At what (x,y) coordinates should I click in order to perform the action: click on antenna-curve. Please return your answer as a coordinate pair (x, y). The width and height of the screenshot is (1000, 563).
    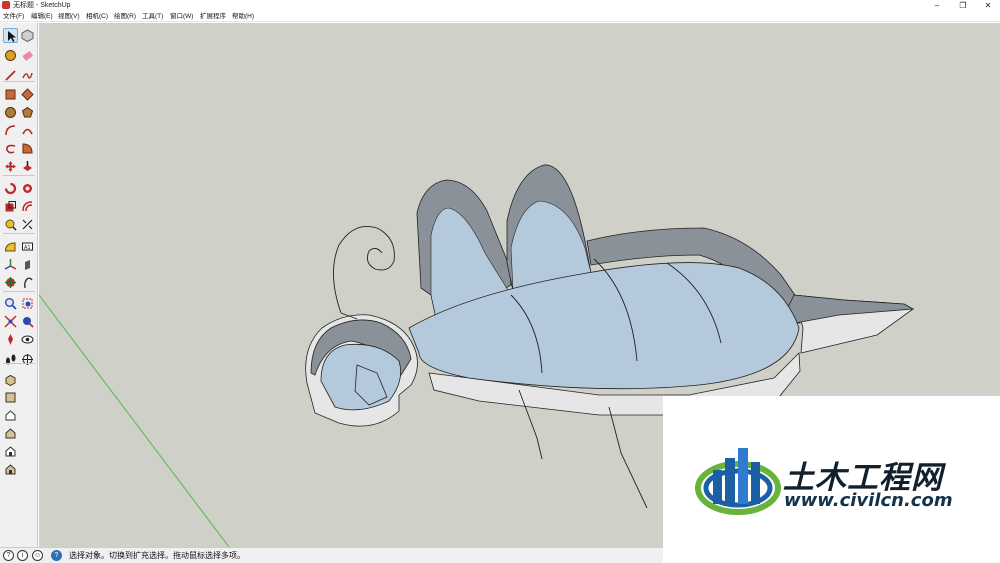
    Looking at the image, I should click on (364, 269).